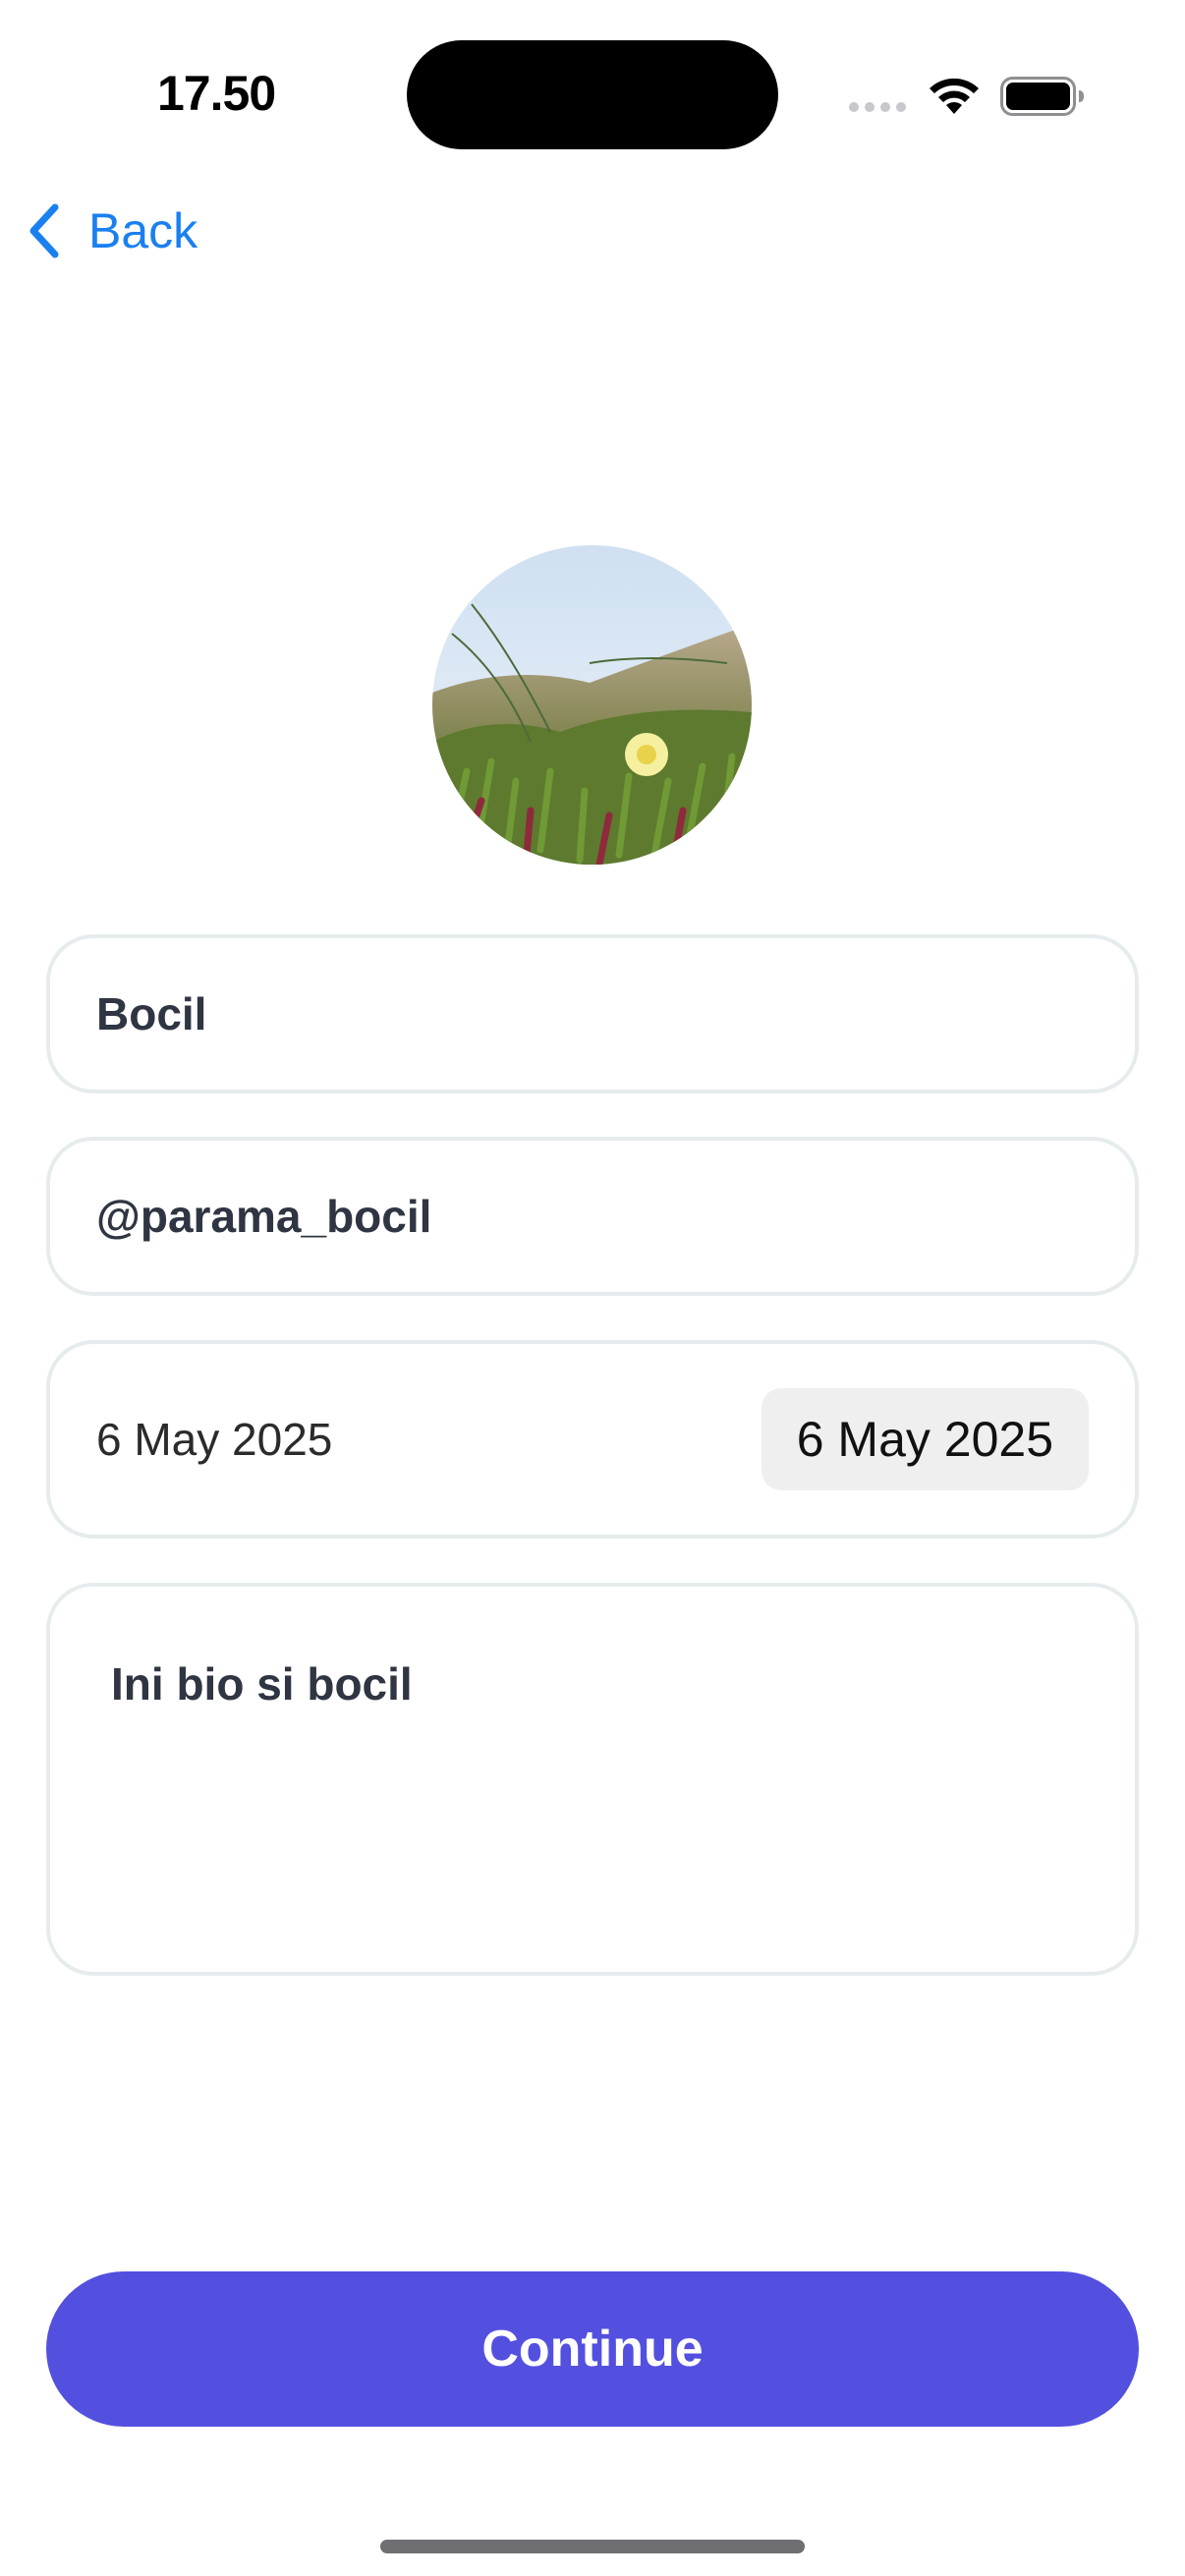  Describe the element at coordinates (592, 1013) in the screenshot. I see `name-field: Bocil` at that location.